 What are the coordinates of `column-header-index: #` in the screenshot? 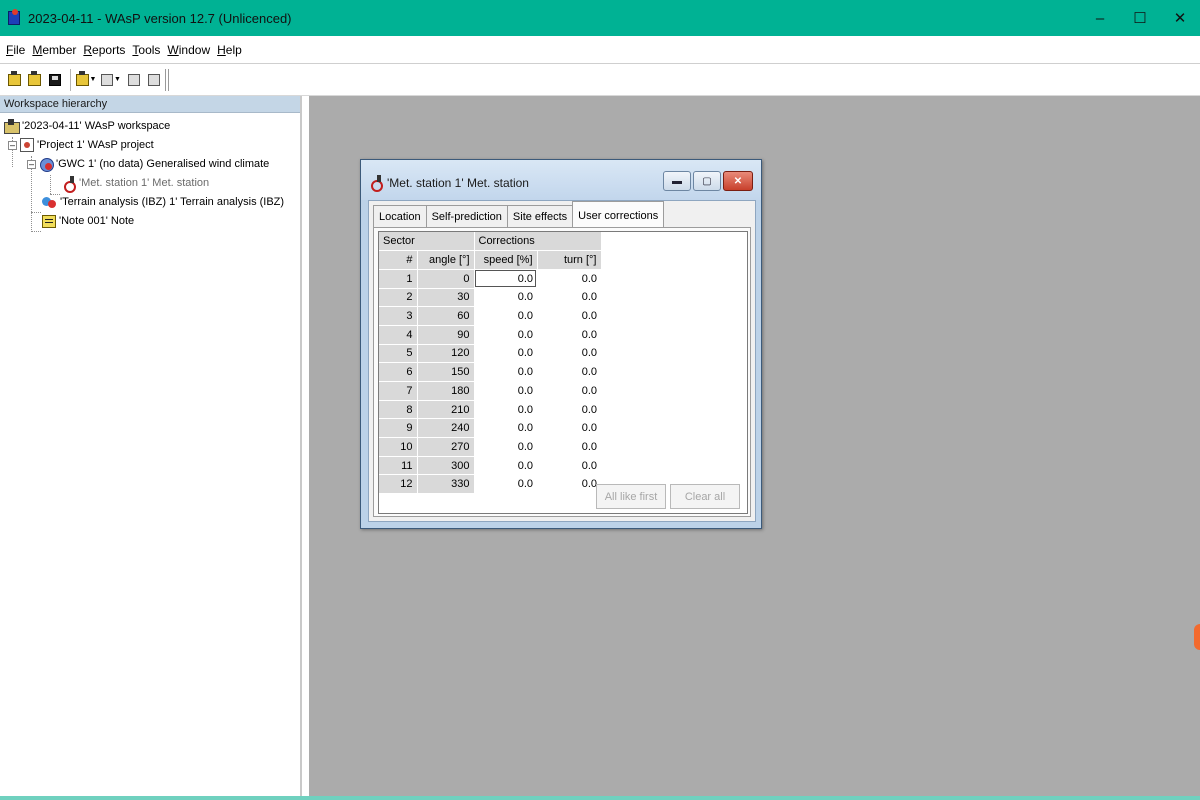 It's located at (398, 260).